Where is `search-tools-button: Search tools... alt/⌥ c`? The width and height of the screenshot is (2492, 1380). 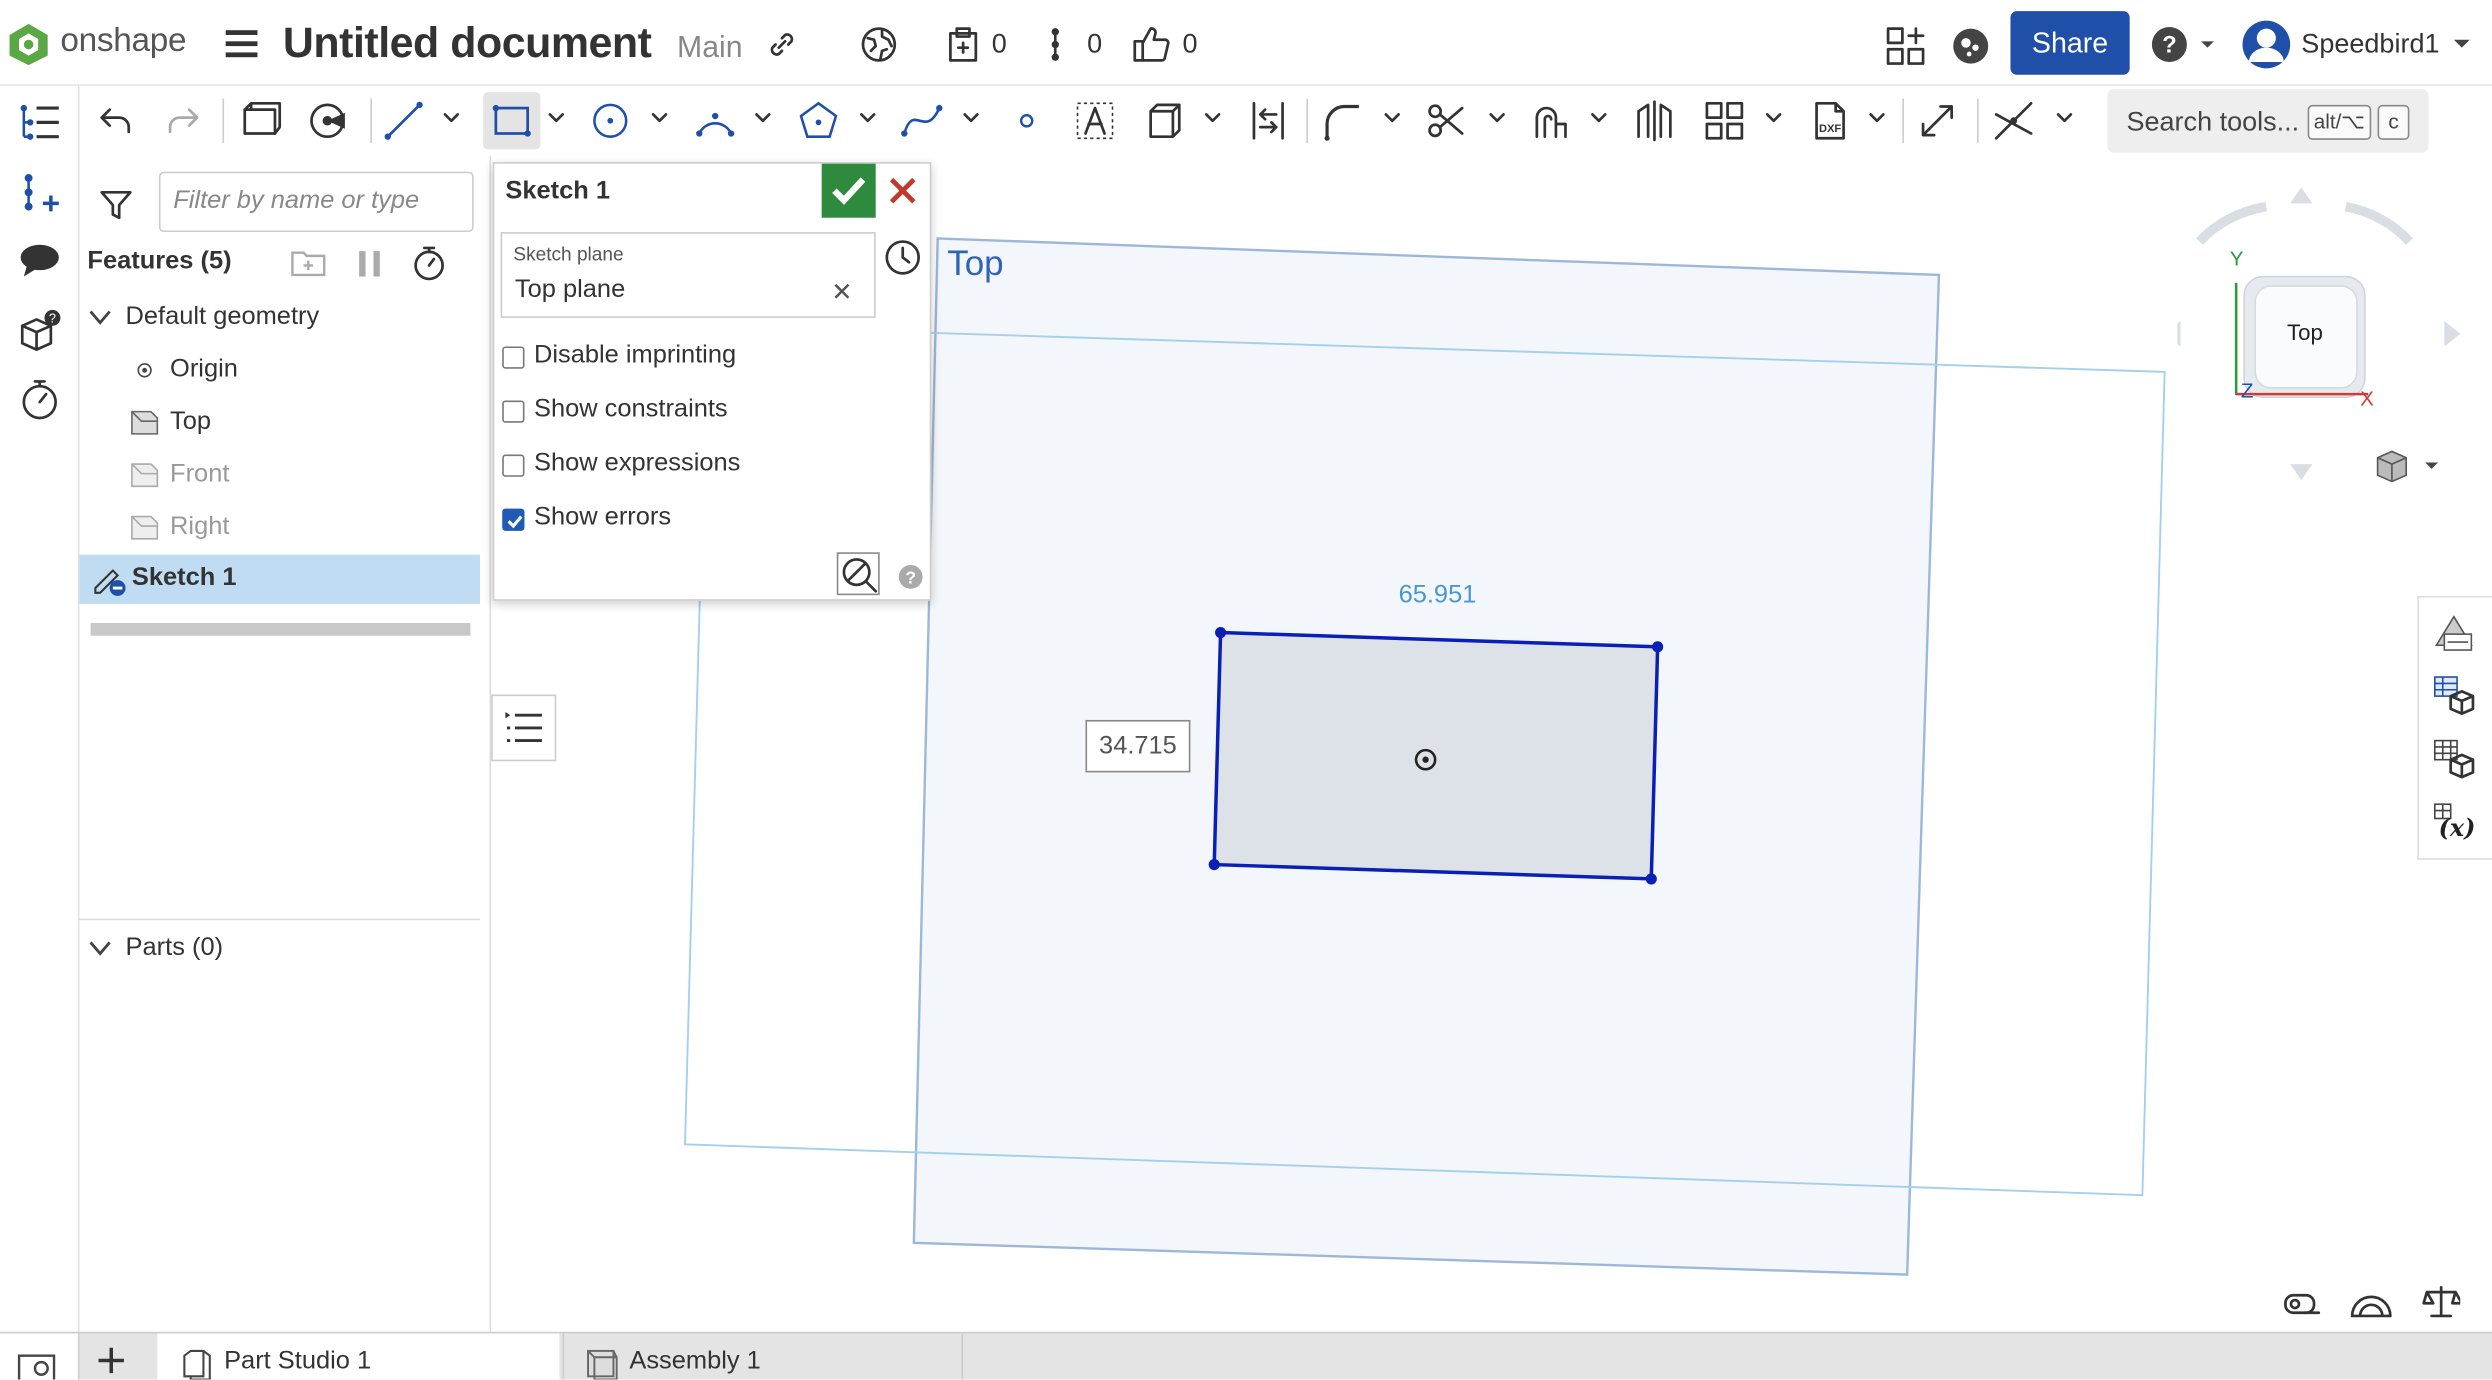 search-tools-button: Search tools... alt/⌥ c is located at coordinates (2268, 121).